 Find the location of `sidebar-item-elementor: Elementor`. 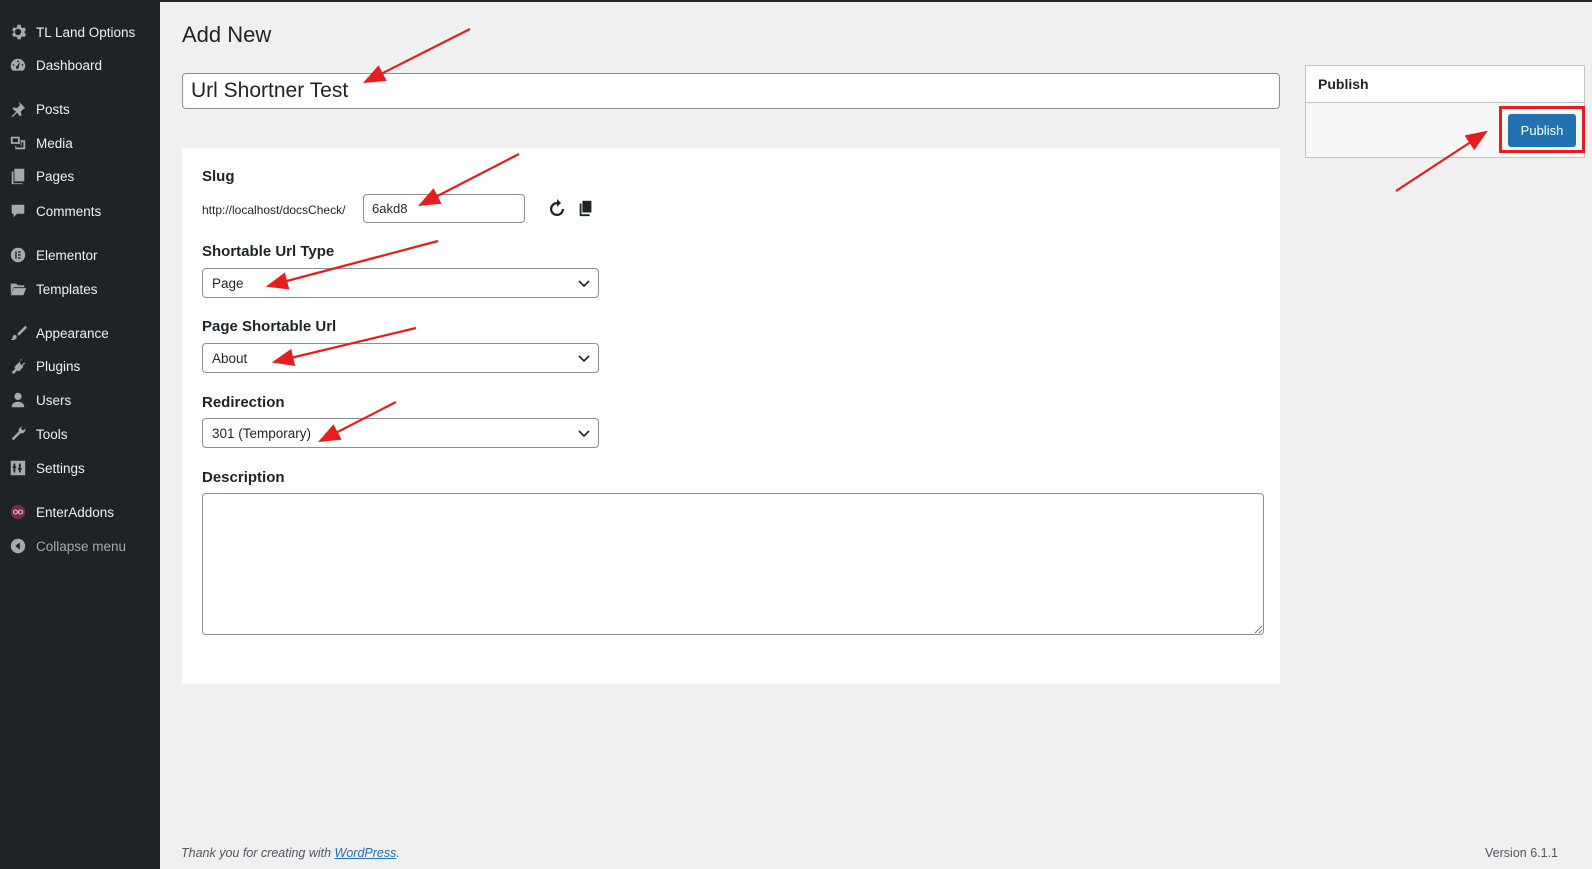

sidebar-item-elementor: Elementor is located at coordinates (80, 255).